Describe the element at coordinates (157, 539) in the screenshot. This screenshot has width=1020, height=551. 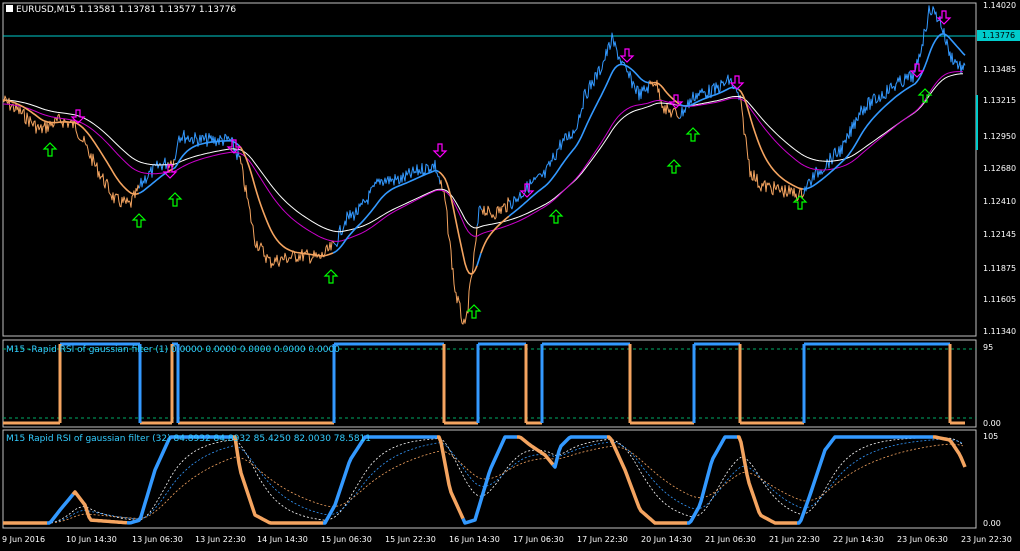
I see `time-tick-label: 13 Jun 06:30` at that location.